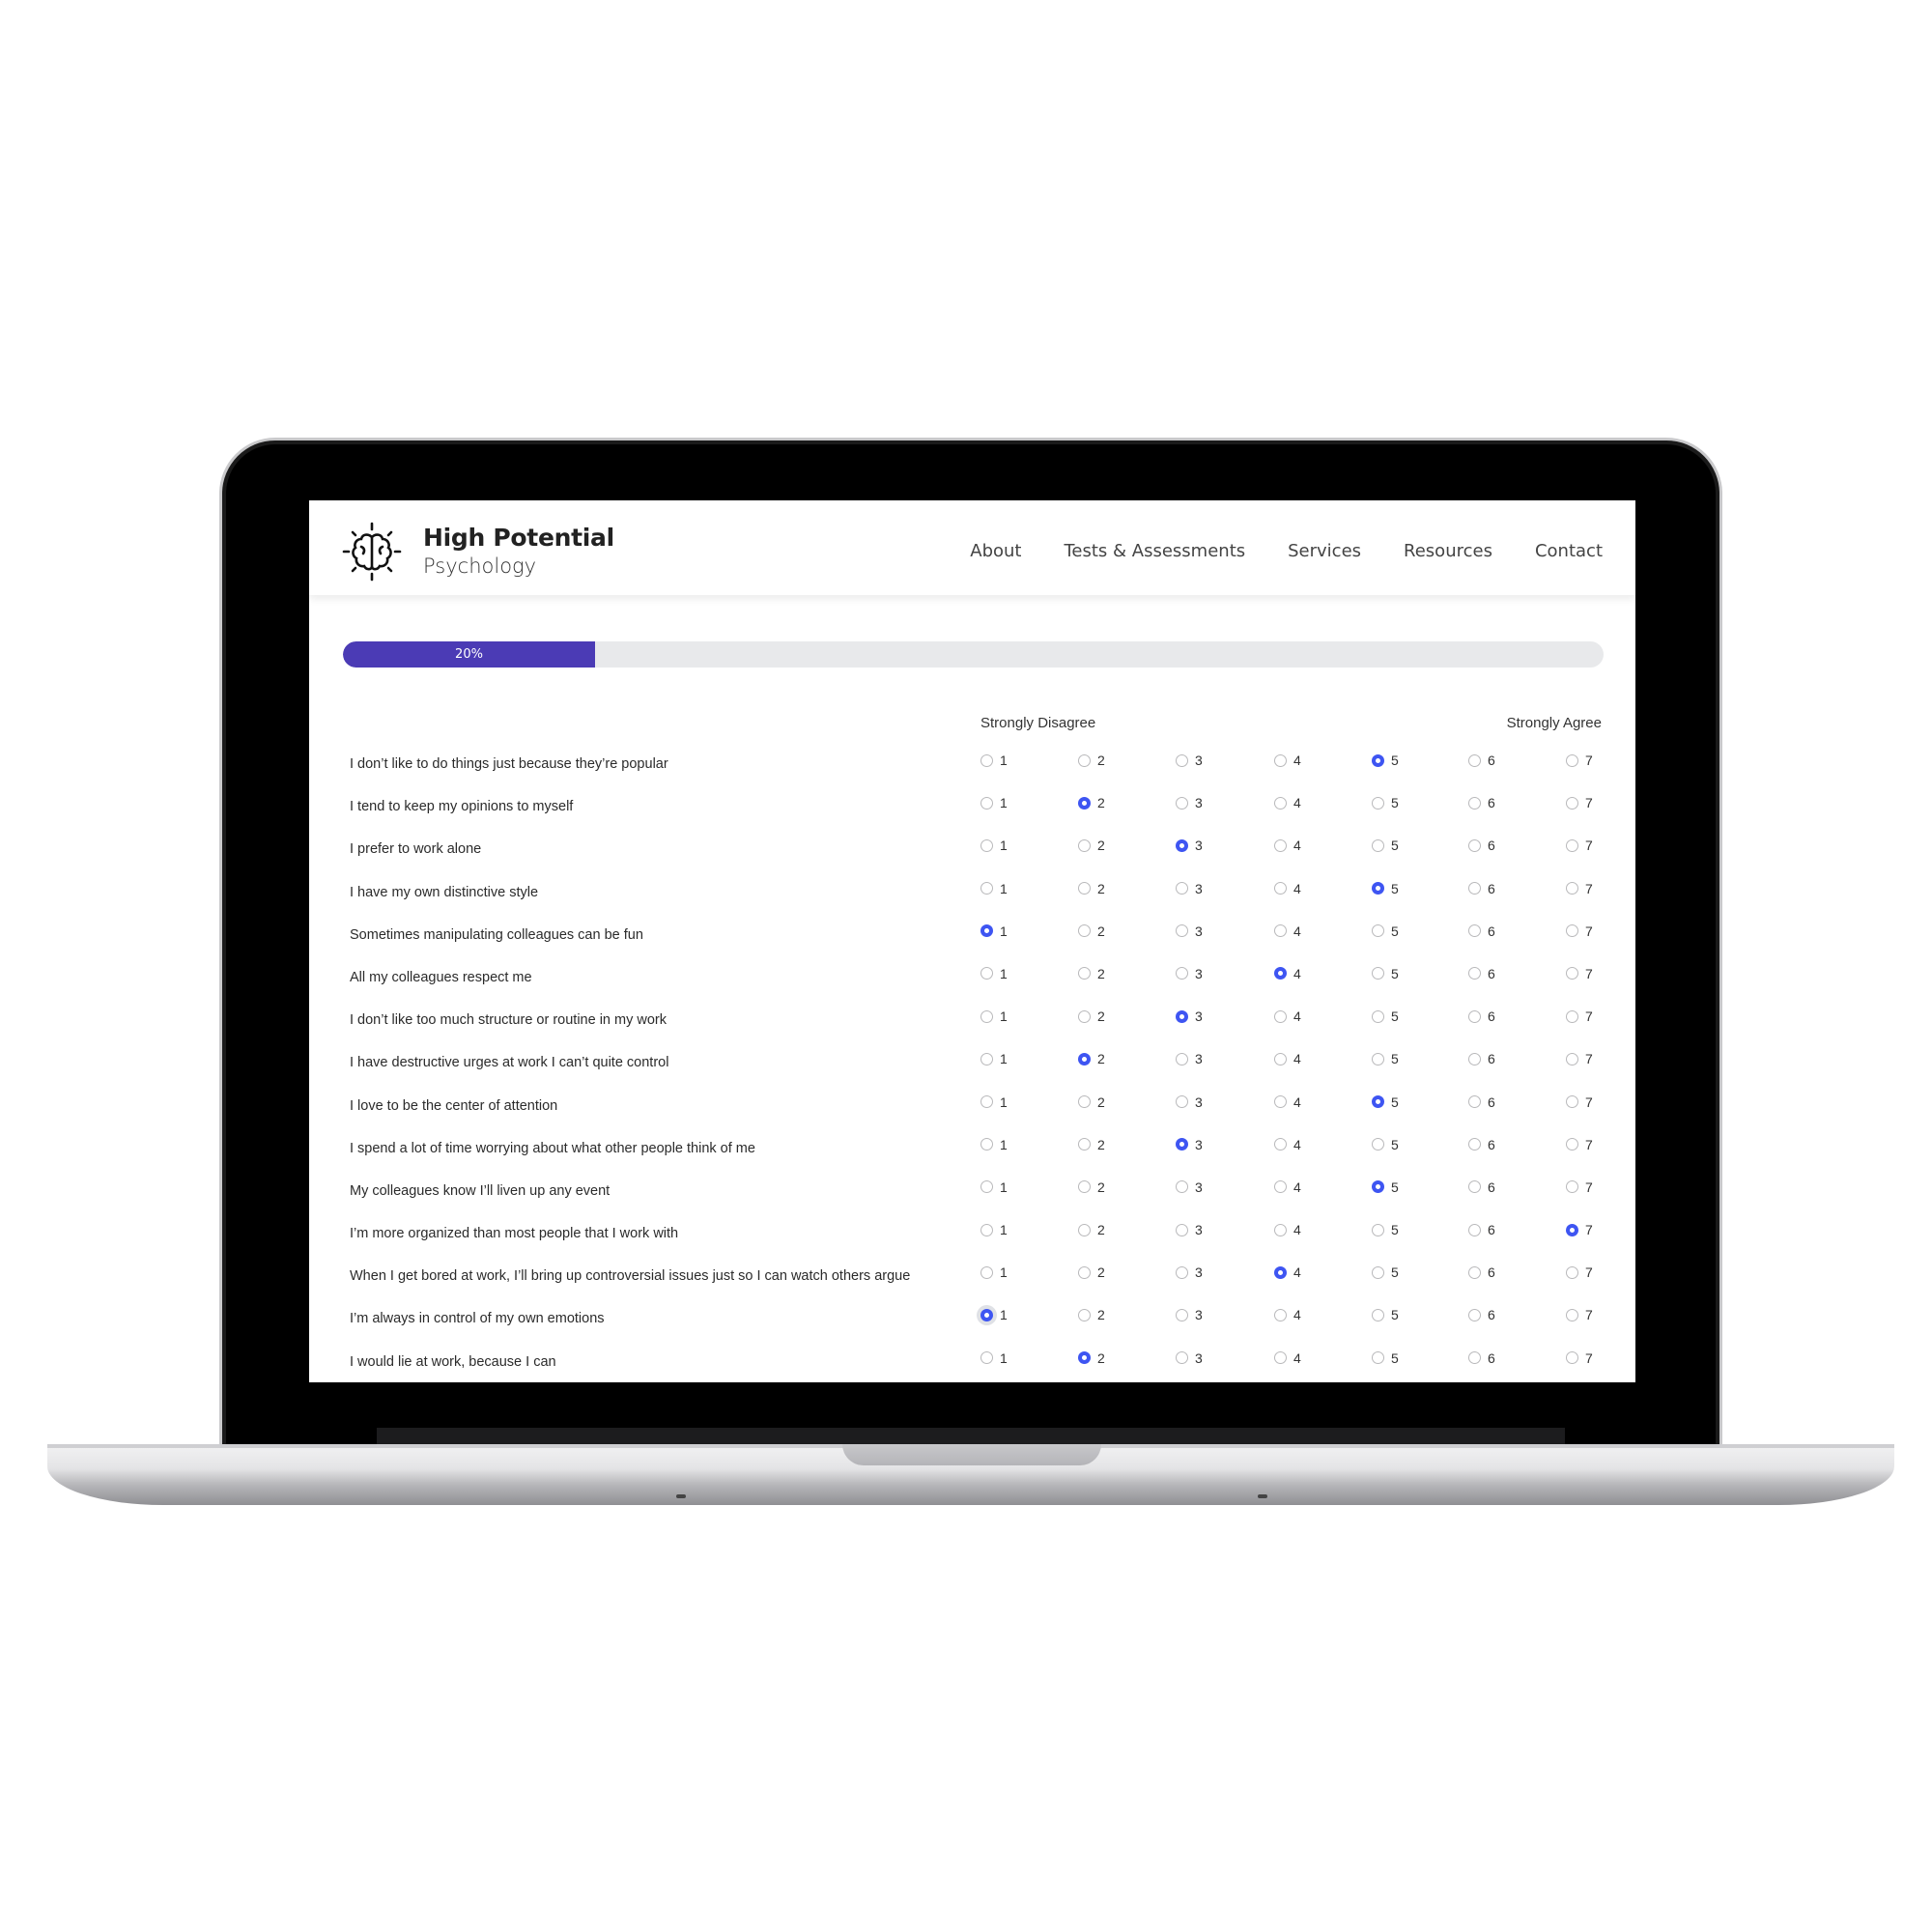 This screenshot has width=1932, height=1932. What do you see at coordinates (1154, 551) in the screenshot?
I see `nav-tests-assessments: Tests & Assessments` at bounding box center [1154, 551].